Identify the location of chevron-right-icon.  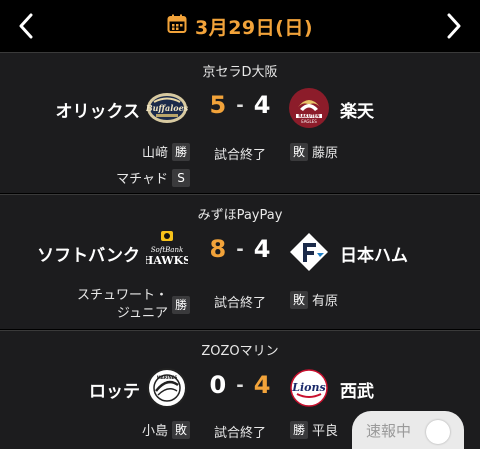
(454, 26).